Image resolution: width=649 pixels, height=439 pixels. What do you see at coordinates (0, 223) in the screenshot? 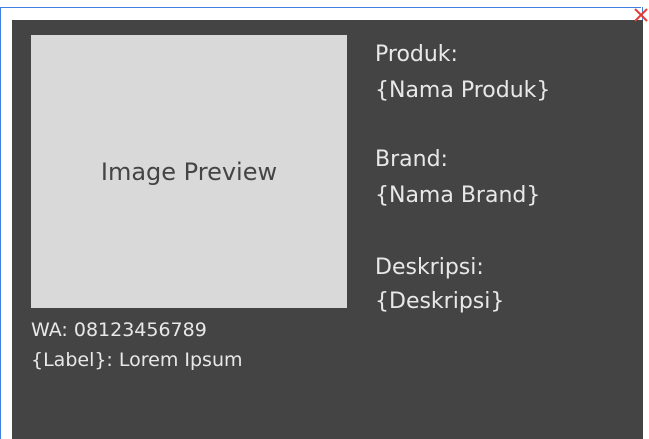
I see `selection-left-border` at bounding box center [0, 223].